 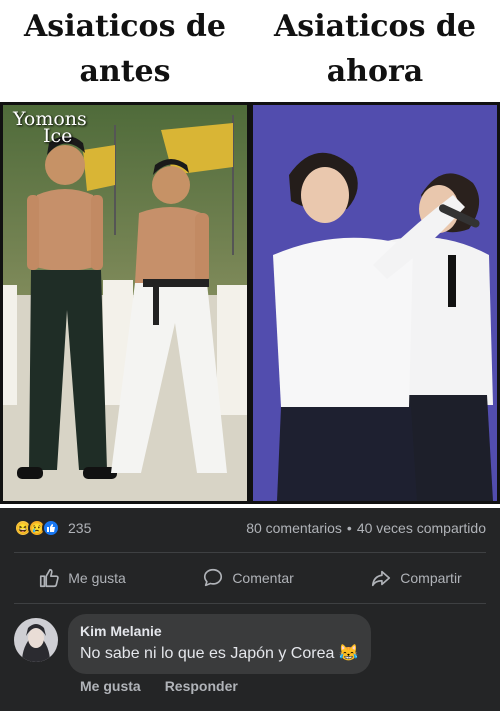 What do you see at coordinates (79, 528) in the screenshot?
I see `reaction-count: 235` at bounding box center [79, 528].